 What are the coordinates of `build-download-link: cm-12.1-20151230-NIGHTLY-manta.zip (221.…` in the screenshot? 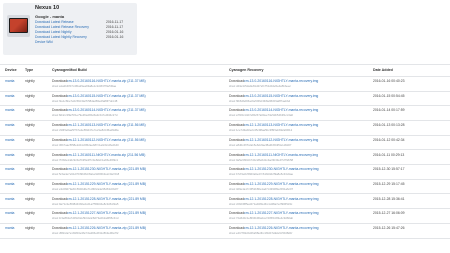 It's located at (106, 169).